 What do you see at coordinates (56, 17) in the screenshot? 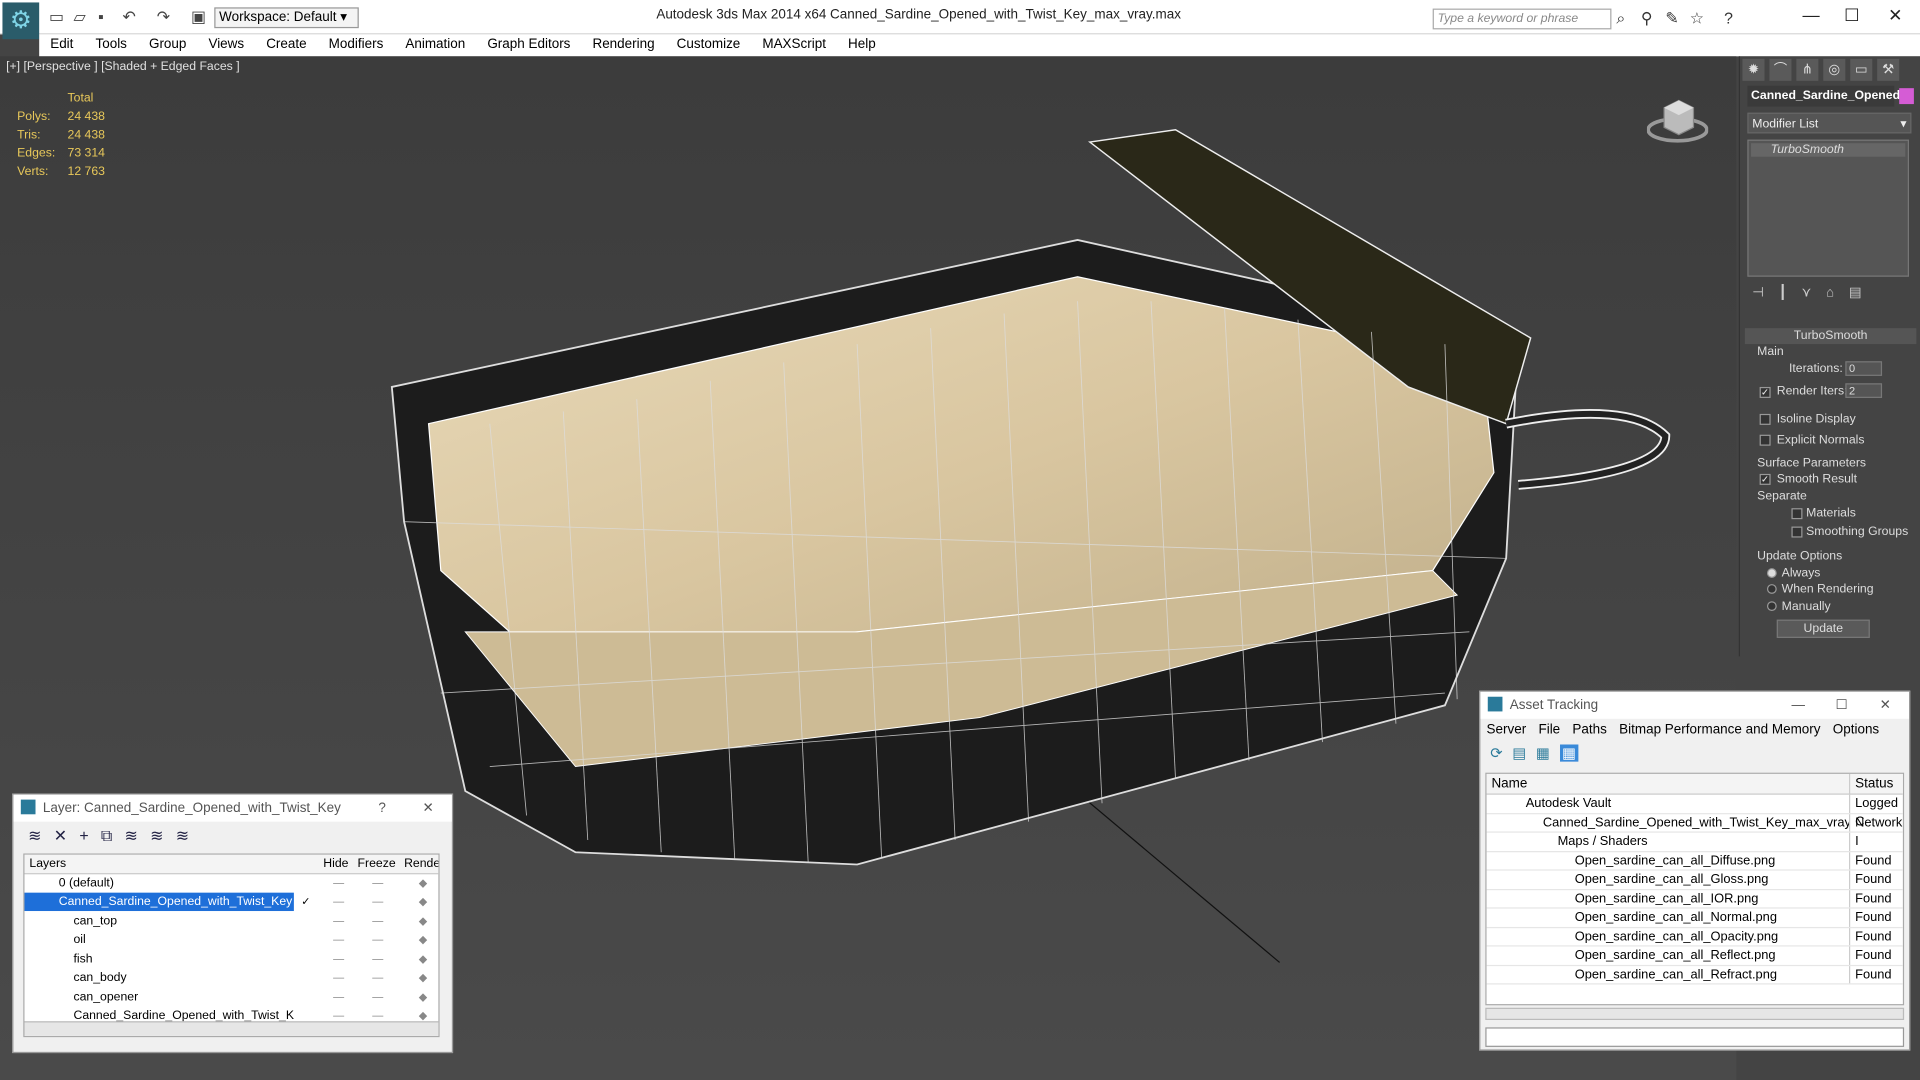
I see `new-file-icon: ▭` at bounding box center [56, 17].